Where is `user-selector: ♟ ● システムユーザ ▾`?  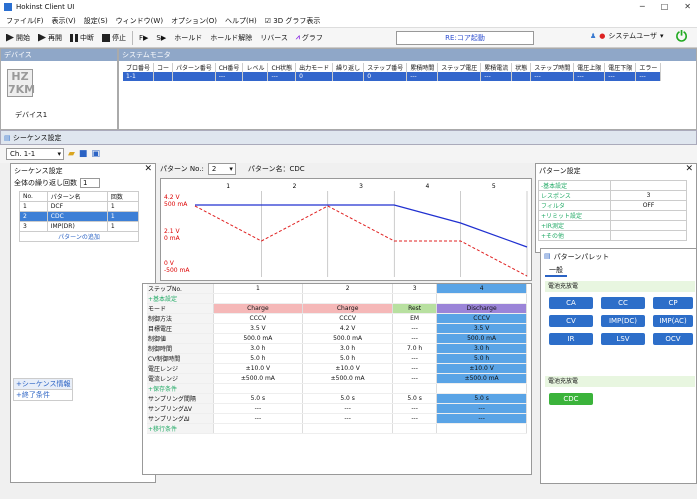 user-selector: ♟ ● システムユーザ ▾ is located at coordinates (627, 36).